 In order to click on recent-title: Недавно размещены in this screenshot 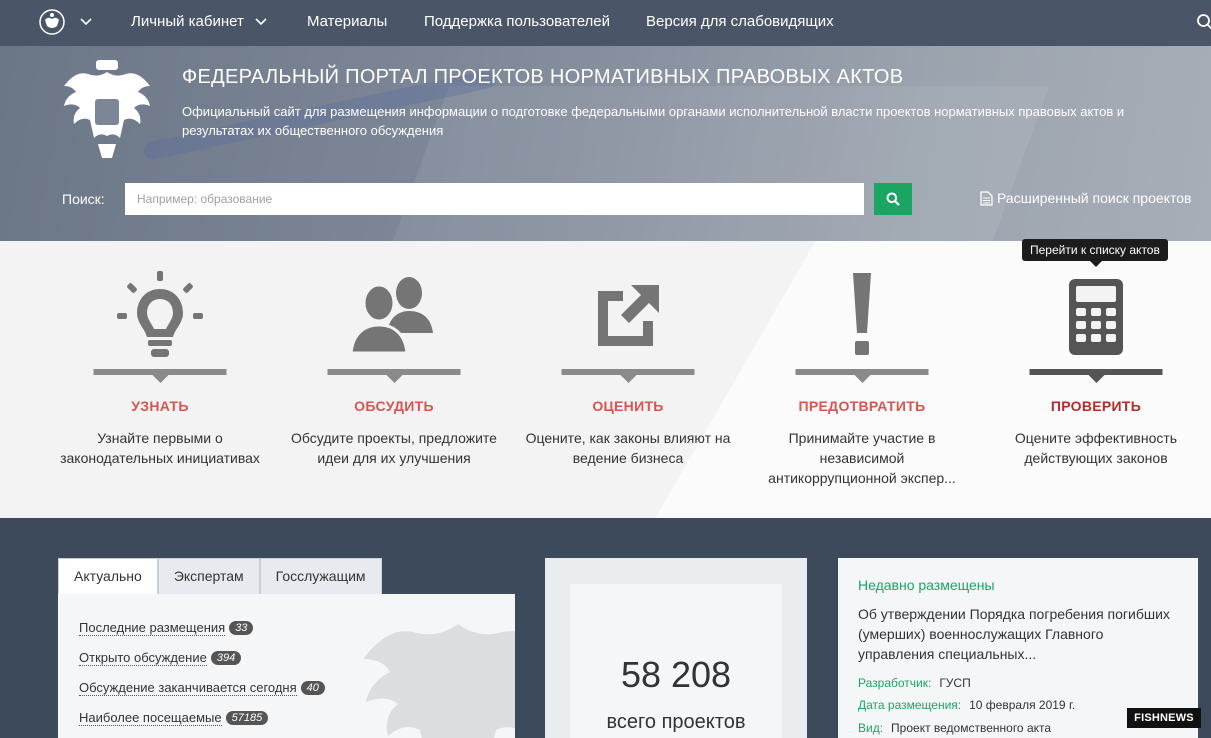, I will do `click(926, 585)`.